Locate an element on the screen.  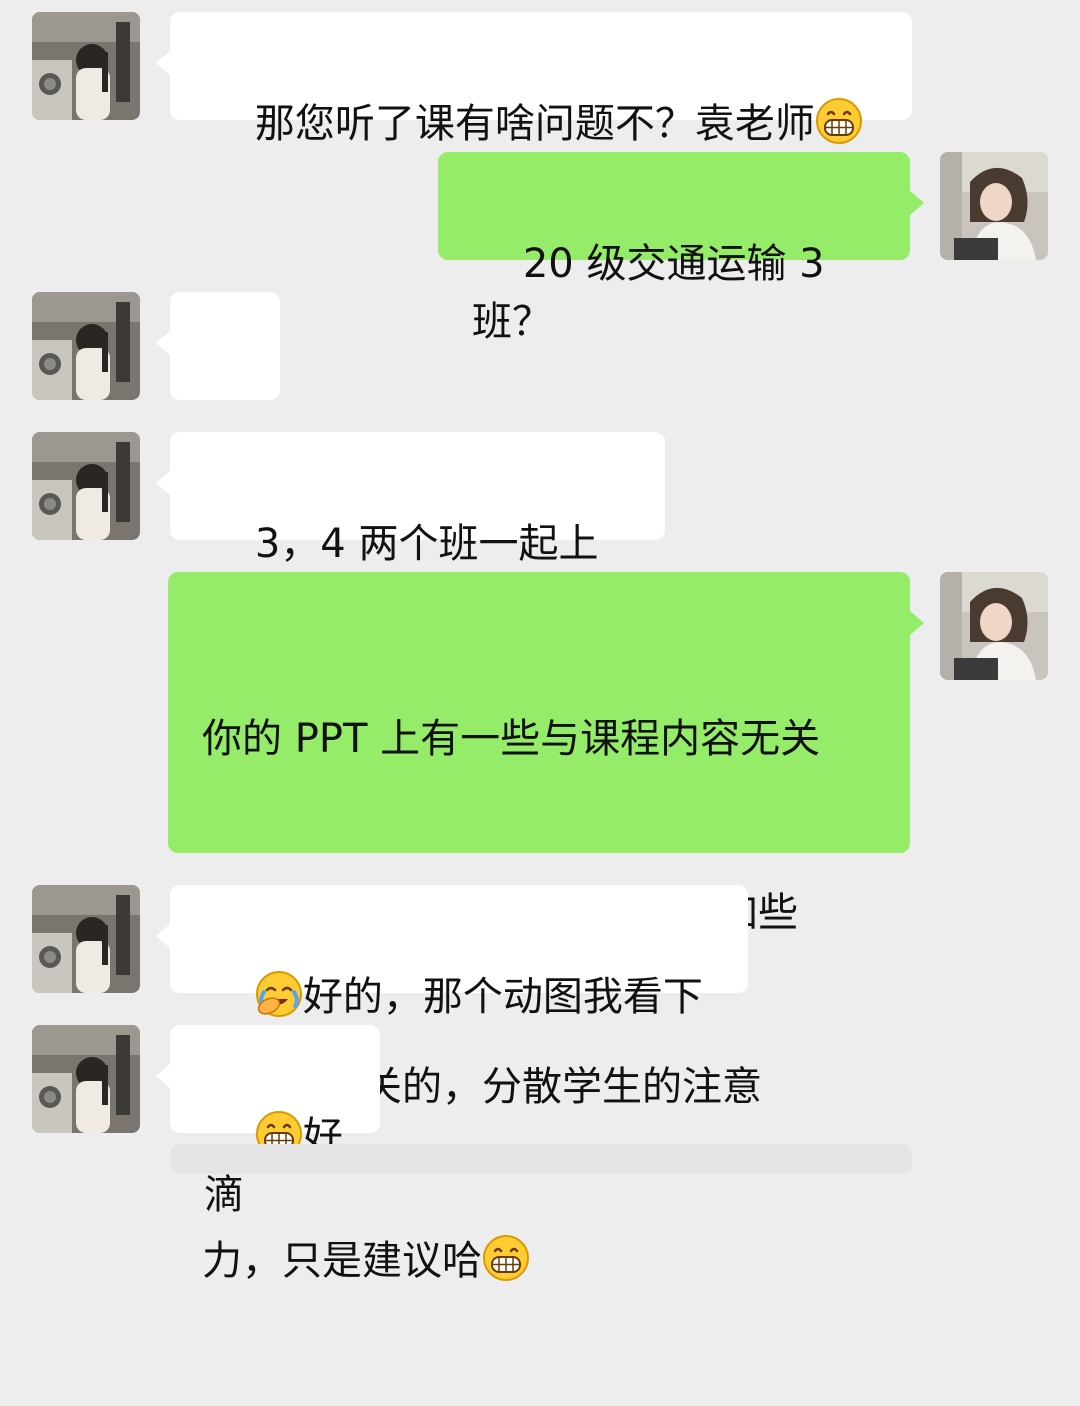
message-text: 那您听了课有啥问题不？袁老师 is located at coordinates (534, 124).